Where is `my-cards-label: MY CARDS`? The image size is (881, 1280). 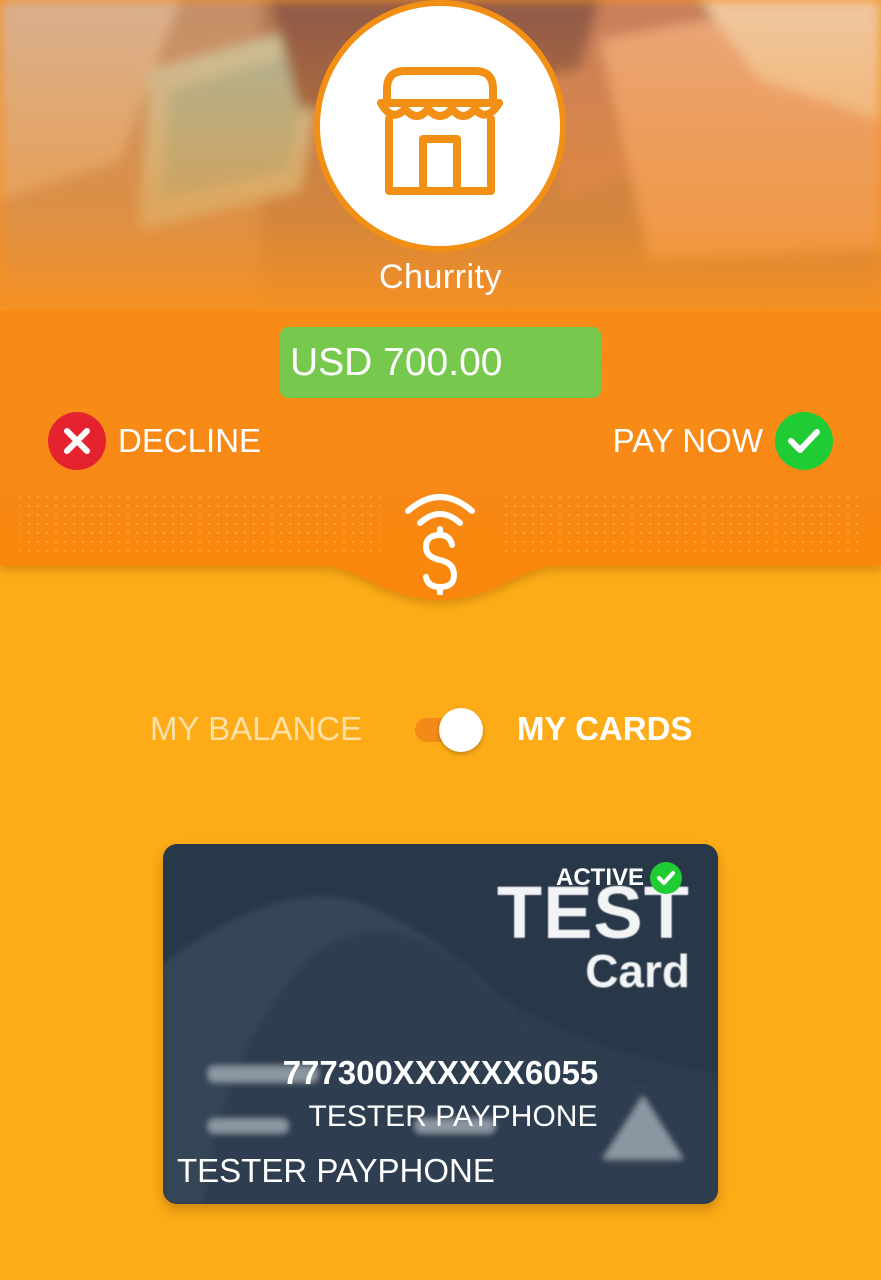
my-cards-label: MY CARDS is located at coordinates (604, 729).